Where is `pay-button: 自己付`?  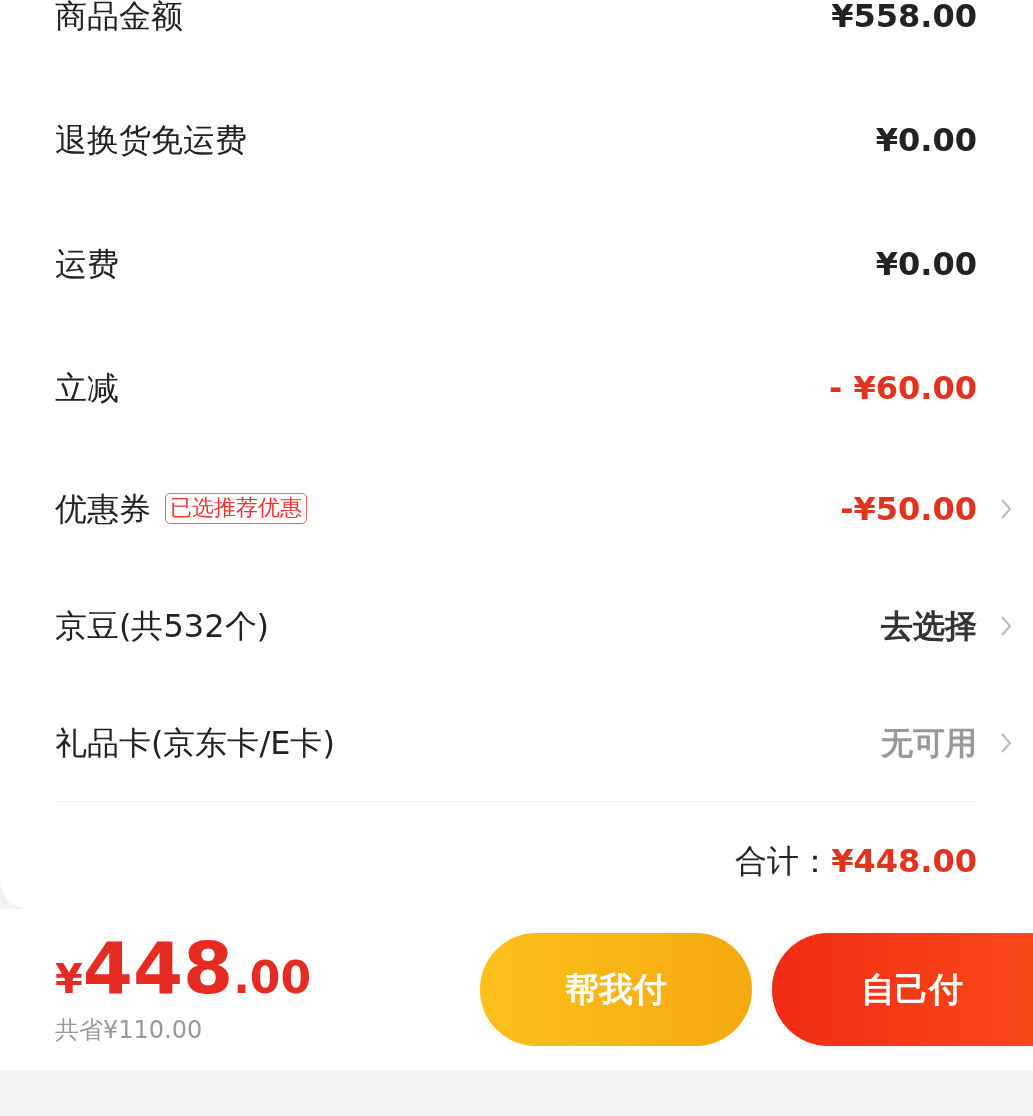
pay-button: 自己付 is located at coordinates (902, 989).